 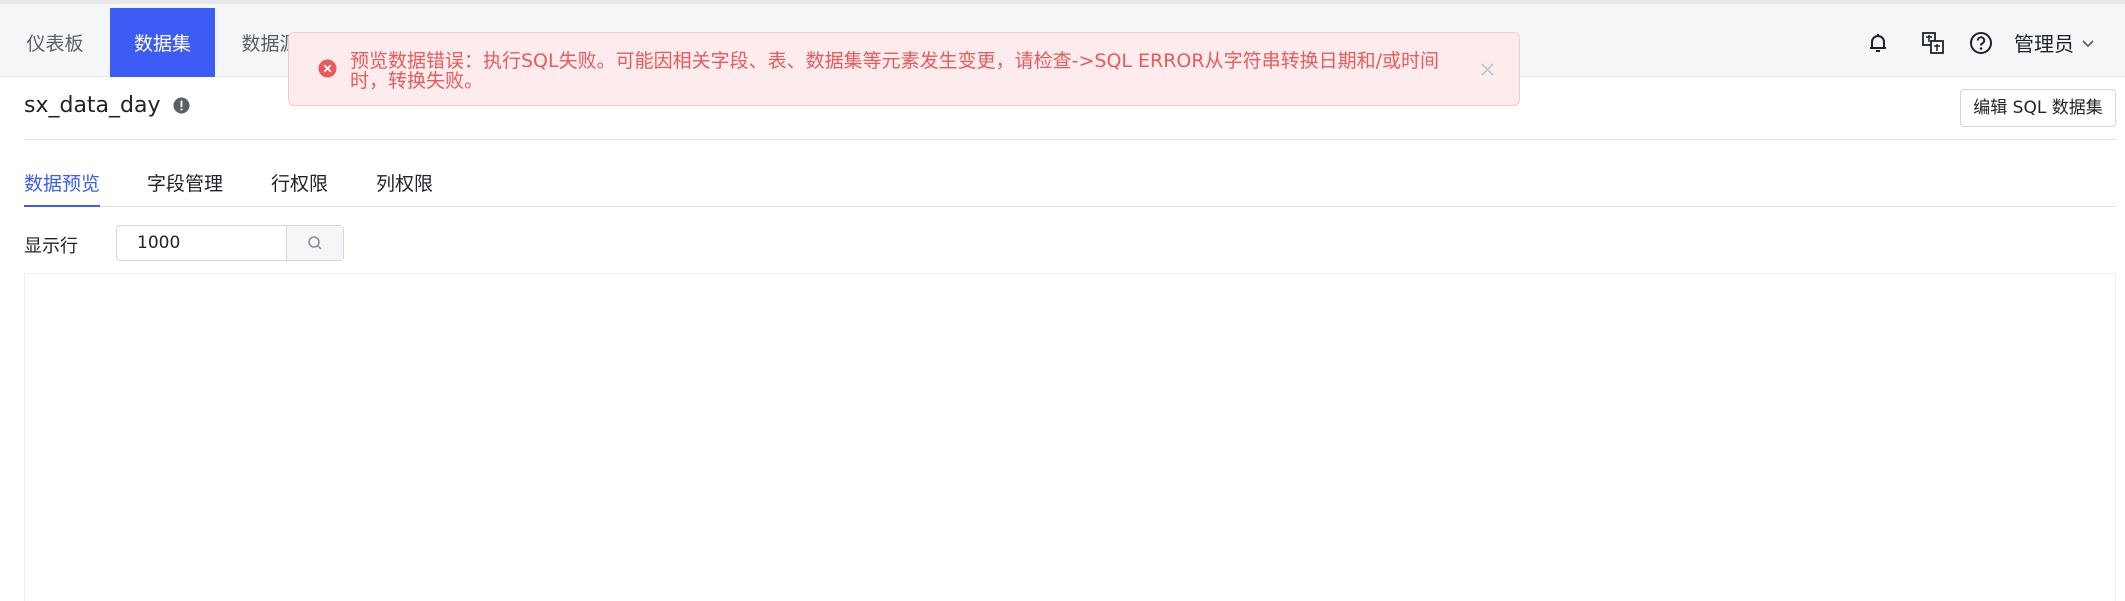 I want to click on edit-sql-dataset-label: 编辑 SQL 数据集, so click(x=2038, y=108).